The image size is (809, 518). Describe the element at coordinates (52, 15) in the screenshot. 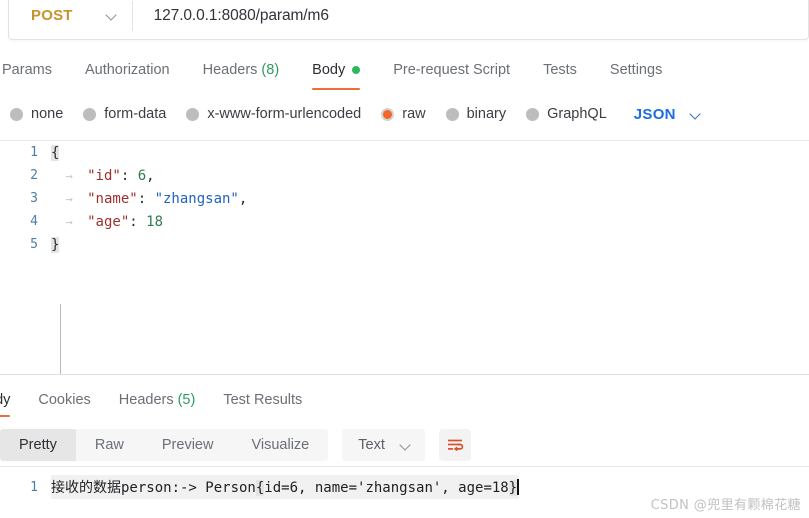

I see `http-method-label: POST` at that location.